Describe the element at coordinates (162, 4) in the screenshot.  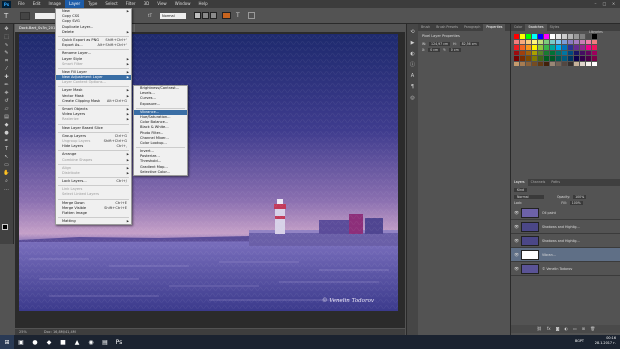
I see `menu-view: View` at that location.